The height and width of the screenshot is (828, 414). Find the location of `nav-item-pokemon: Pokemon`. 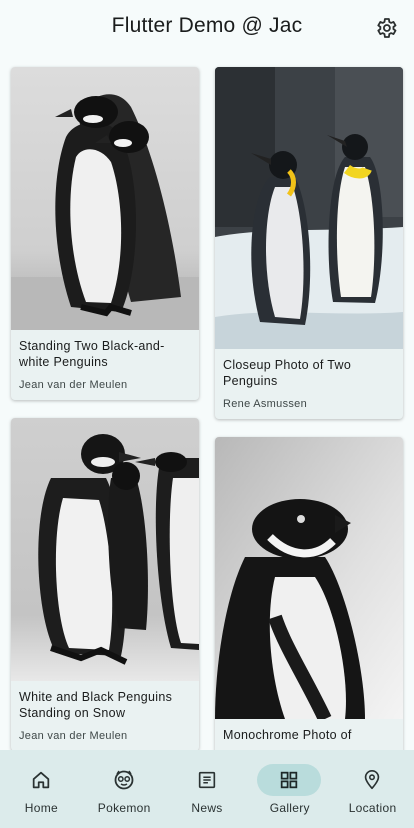

nav-item-pokemon: Pokemon is located at coordinates (124, 789).